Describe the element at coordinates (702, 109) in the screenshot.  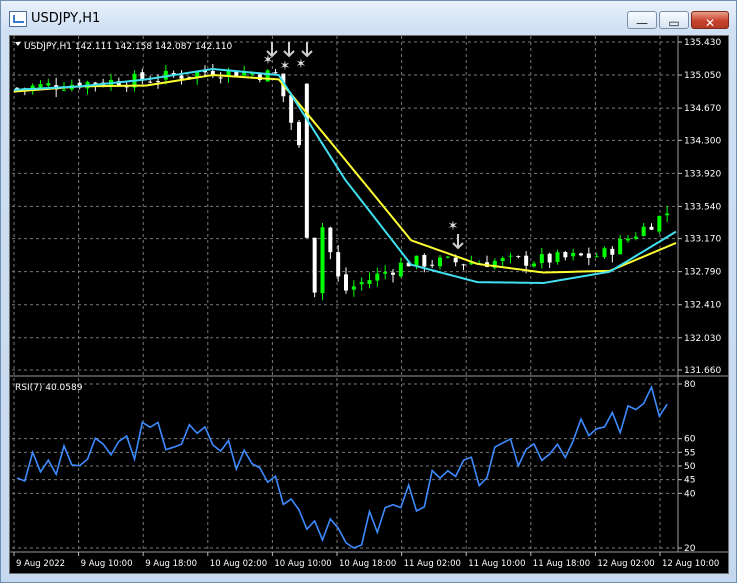
I see `price-tick-label: 134.670` at that location.